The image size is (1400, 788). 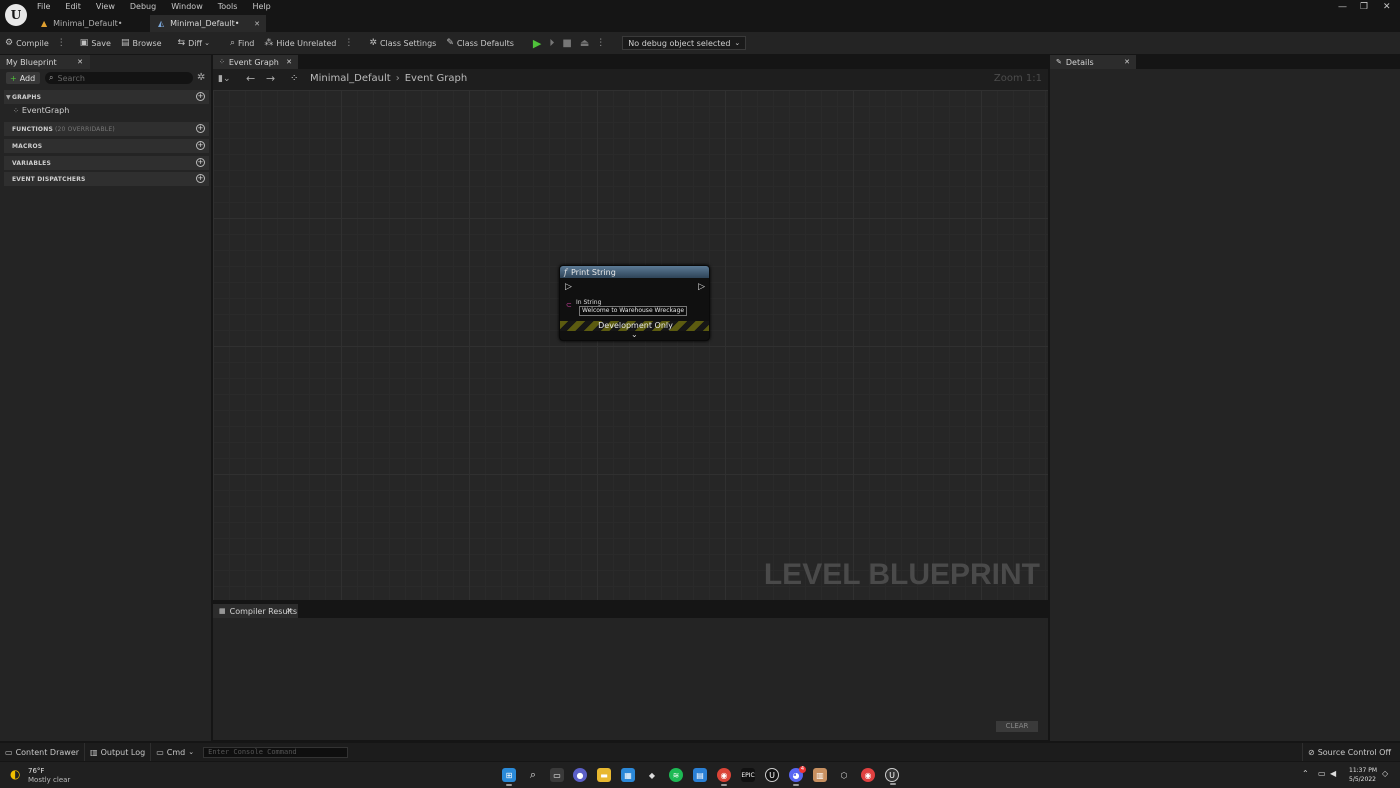 I want to click on unreal-engine-icon: U, so click(x=772, y=775).